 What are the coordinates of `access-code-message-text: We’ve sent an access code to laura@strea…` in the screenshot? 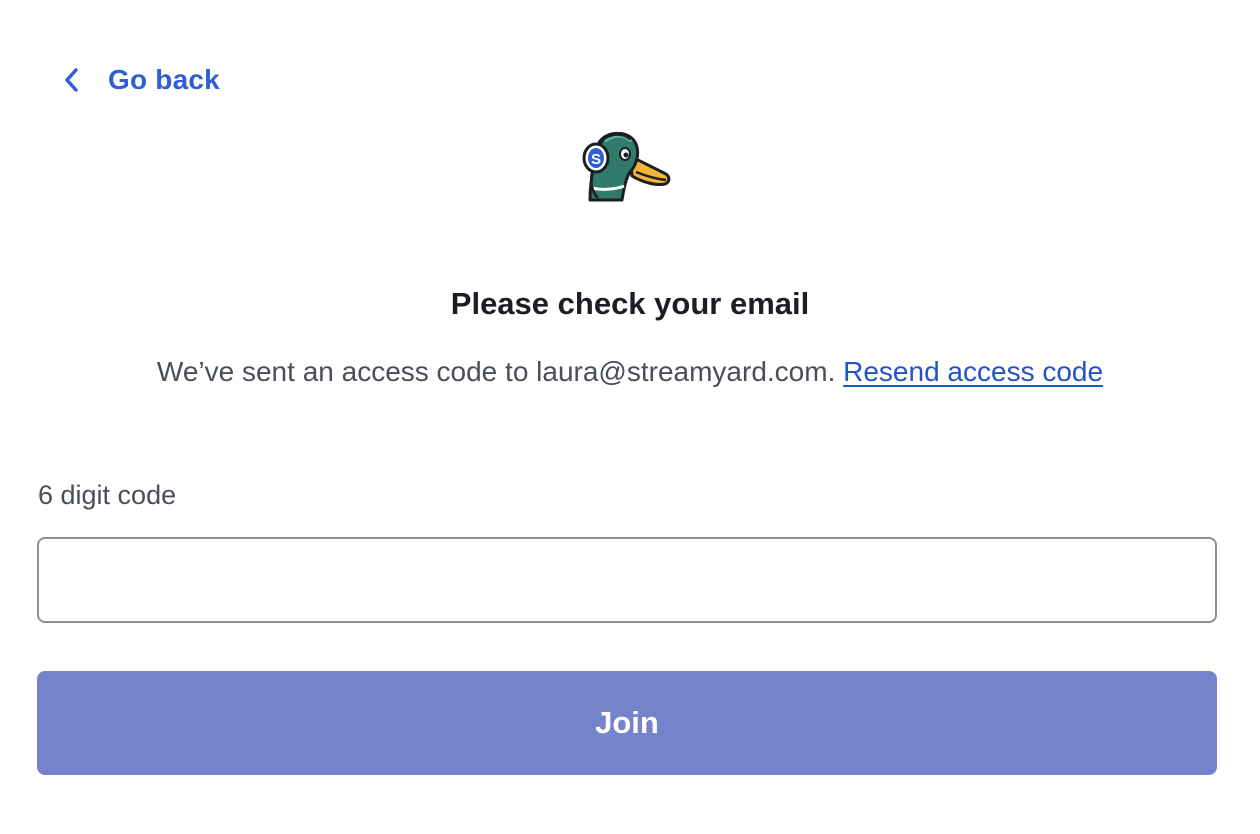 It's located at (496, 371).